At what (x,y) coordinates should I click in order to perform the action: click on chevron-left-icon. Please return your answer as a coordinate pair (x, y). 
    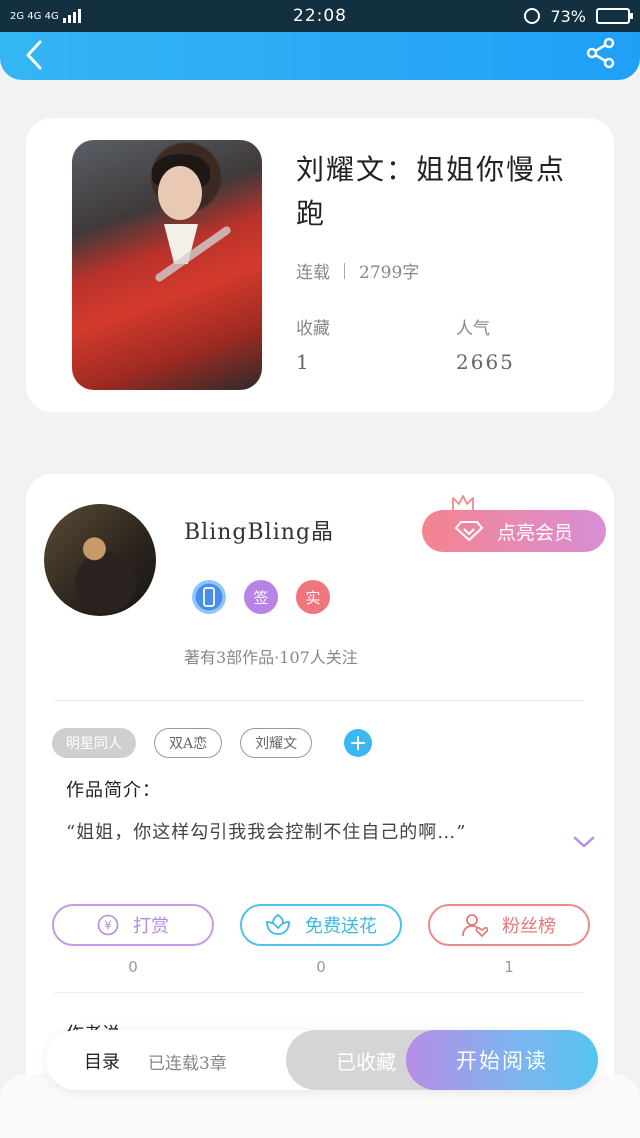
    Looking at the image, I should click on (35, 55).